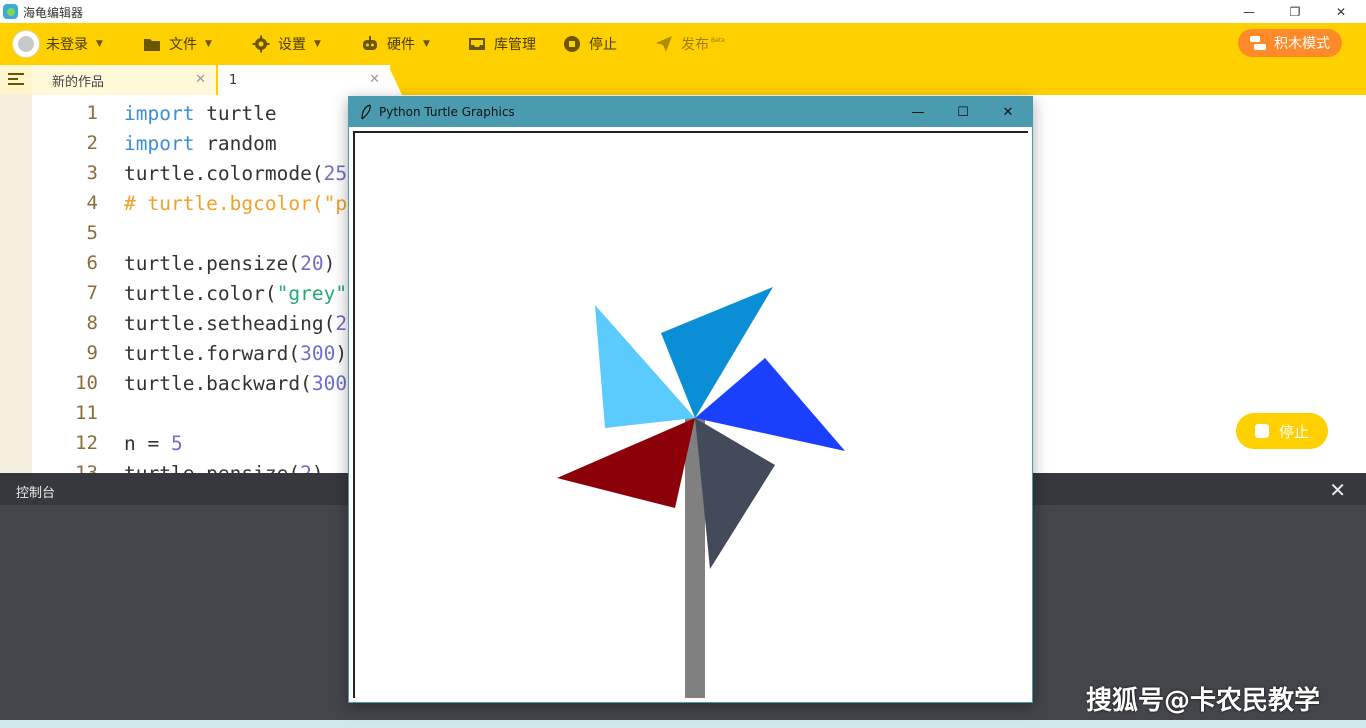 The height and width of the screenshot is (728, 1366). What do you see at coordinates (92, 173) in the screenshot?
I see `line-number: 3` at bounding box center [92, 173].